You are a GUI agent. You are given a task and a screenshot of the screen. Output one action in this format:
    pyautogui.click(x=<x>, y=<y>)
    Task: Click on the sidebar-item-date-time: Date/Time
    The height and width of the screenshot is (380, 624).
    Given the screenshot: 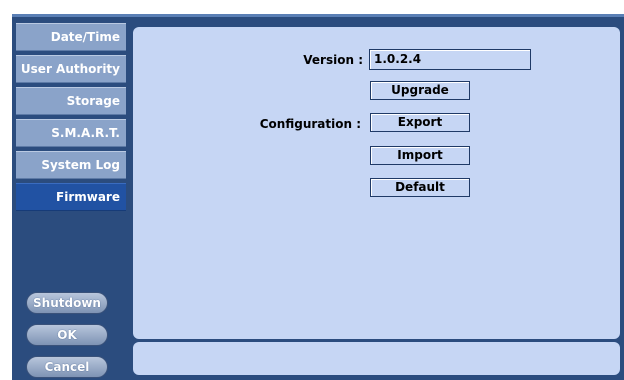 What is the action you would take?
    pyautogui.click(x=71, y=37)
    